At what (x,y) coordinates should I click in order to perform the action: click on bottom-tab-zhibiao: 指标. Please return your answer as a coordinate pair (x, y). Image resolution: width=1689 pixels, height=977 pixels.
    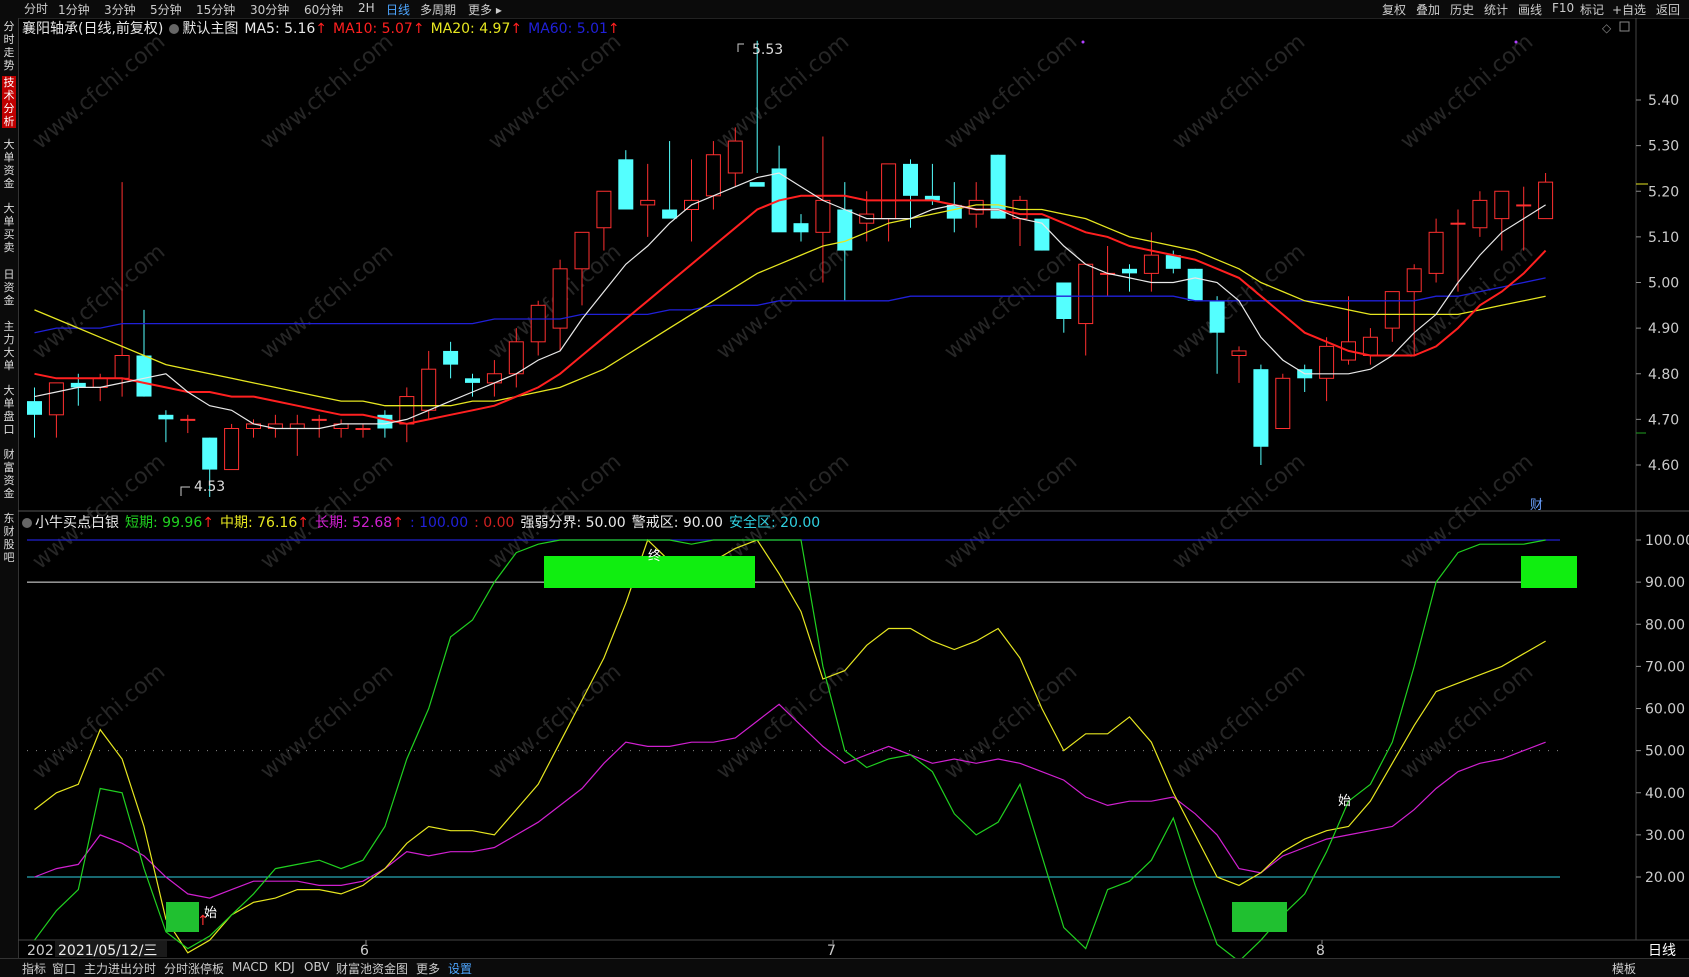
    Looking at the image, I should click on (34, 968).